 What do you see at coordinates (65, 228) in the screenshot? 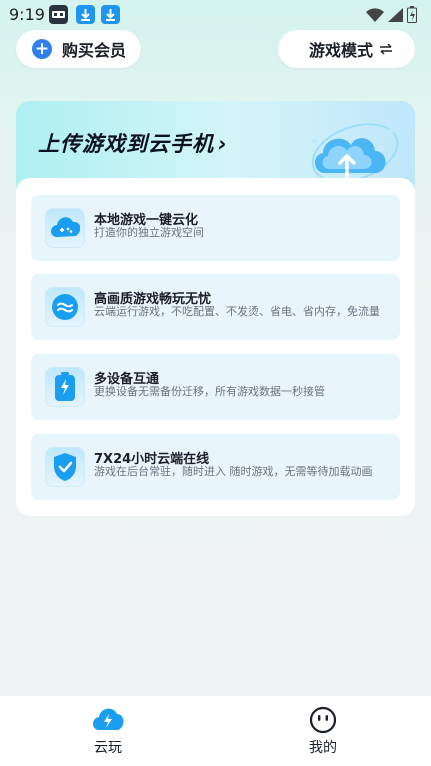
I see `cloud-gamepad-icon` at bounding box center [65, 228].